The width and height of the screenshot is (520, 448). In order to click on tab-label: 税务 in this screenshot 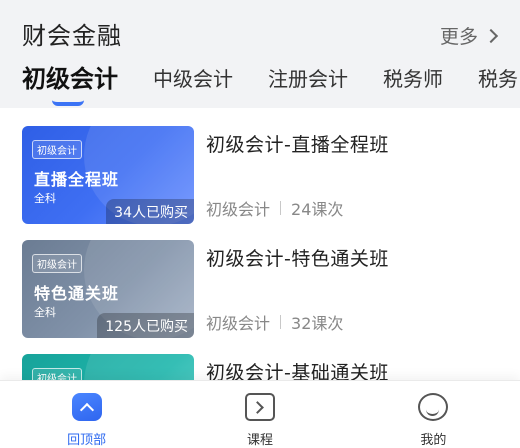, I will do `click(498, 79)`.